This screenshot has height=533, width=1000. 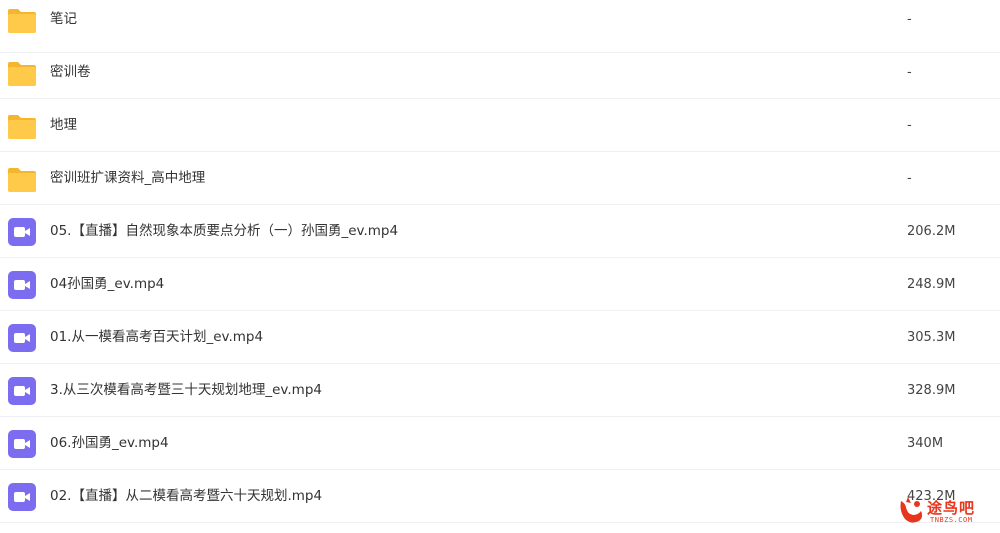 What do you see at coordinates (186, 496) in the screenshot?
I see `file-name: 02.【直播】从二模看高考暨六十天规划.mp4` at bounding box center [186, 496].